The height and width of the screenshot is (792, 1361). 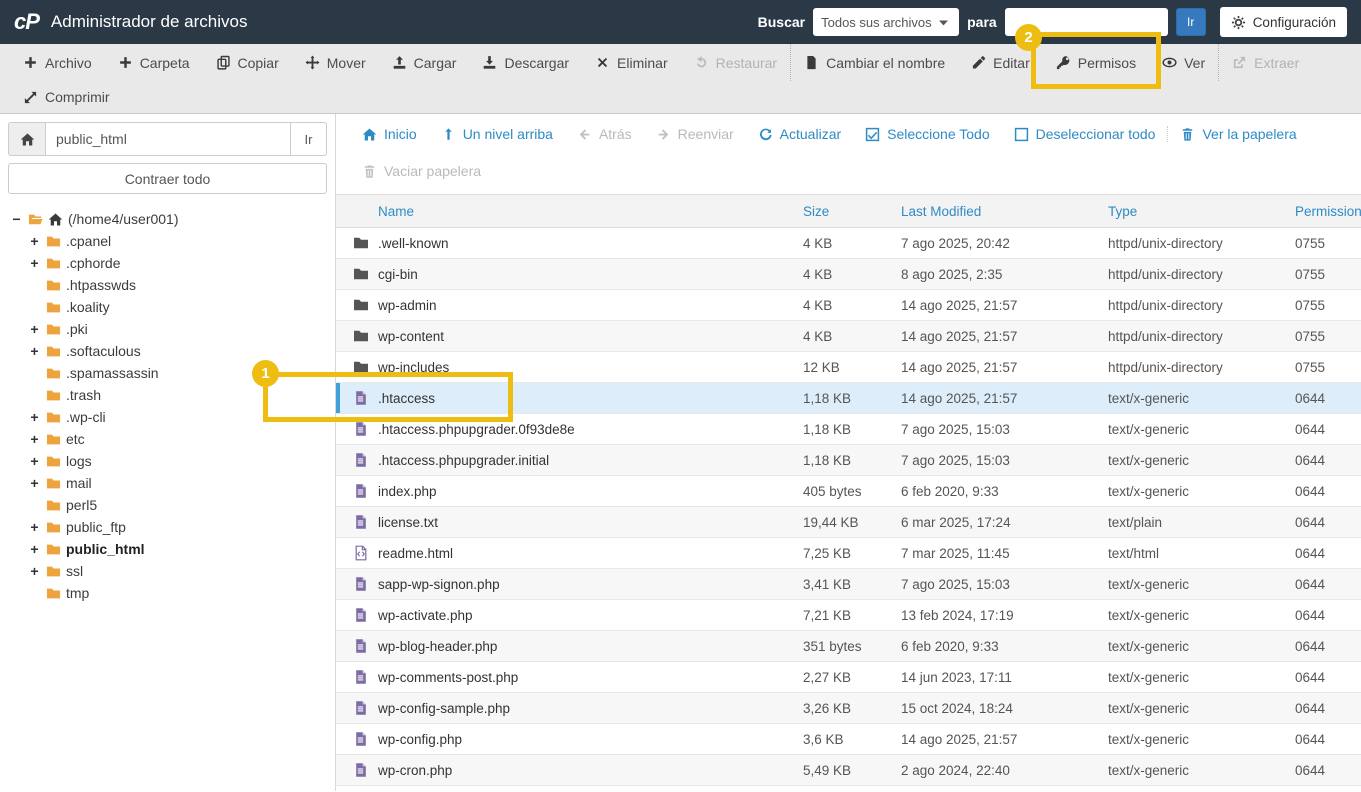 What do you see at coordinates (167, 351) in the screenshot?
I see `tree-item-softaculous: + .softaculous` at bounding box center [167, 351].